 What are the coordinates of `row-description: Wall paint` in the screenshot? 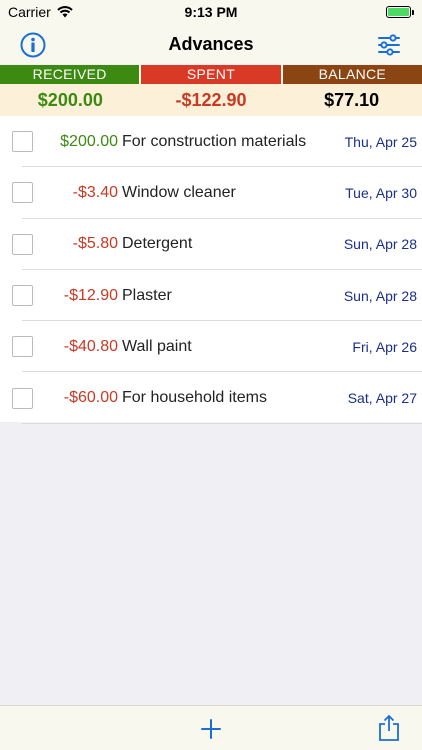 It's located at (157, 346).